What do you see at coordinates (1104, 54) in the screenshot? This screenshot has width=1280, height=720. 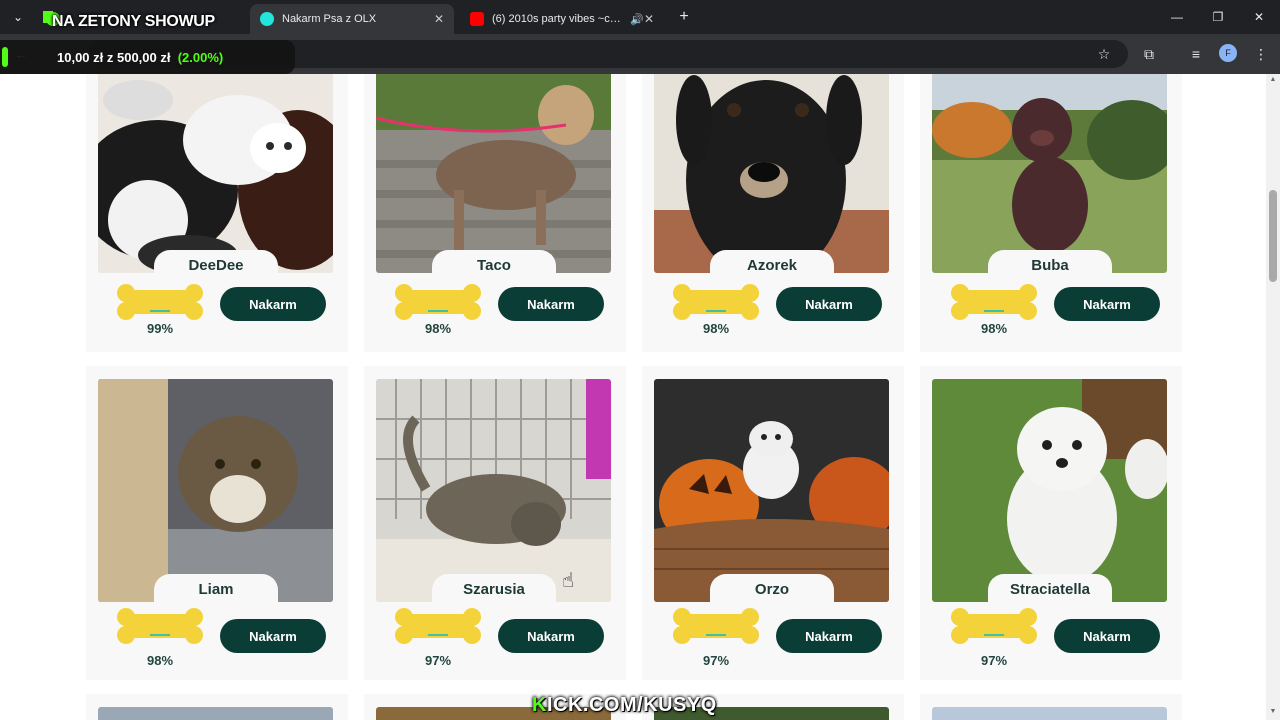 I see `bookmark-star-icon: ☆` at bounding box center [1104, 54].